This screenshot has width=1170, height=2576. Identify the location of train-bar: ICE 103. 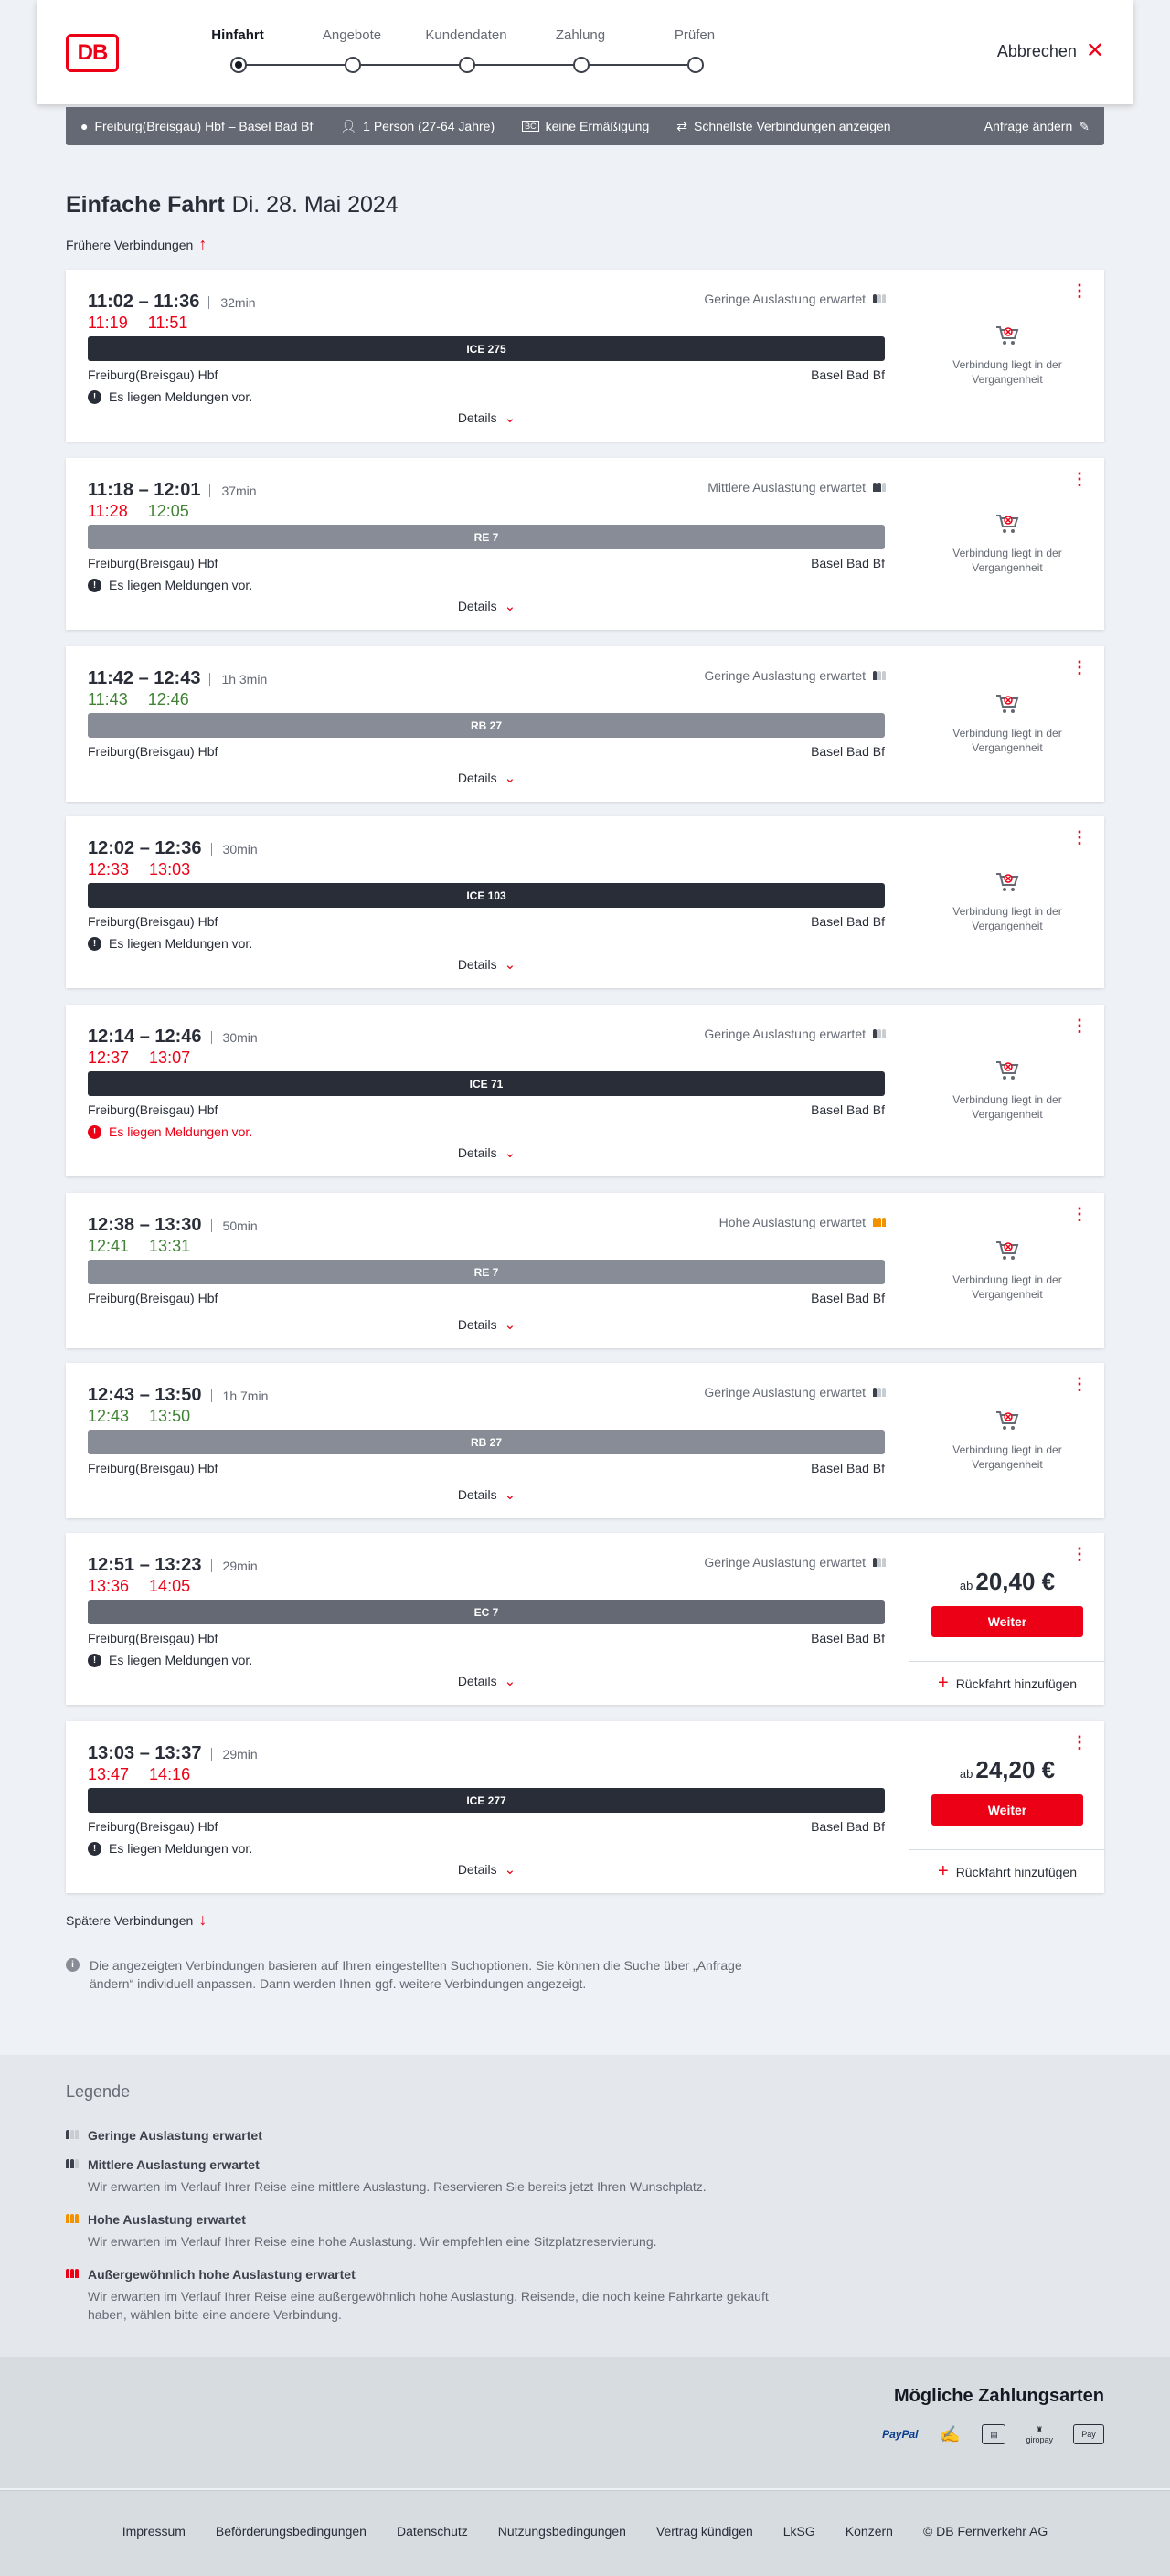
(487, 895).